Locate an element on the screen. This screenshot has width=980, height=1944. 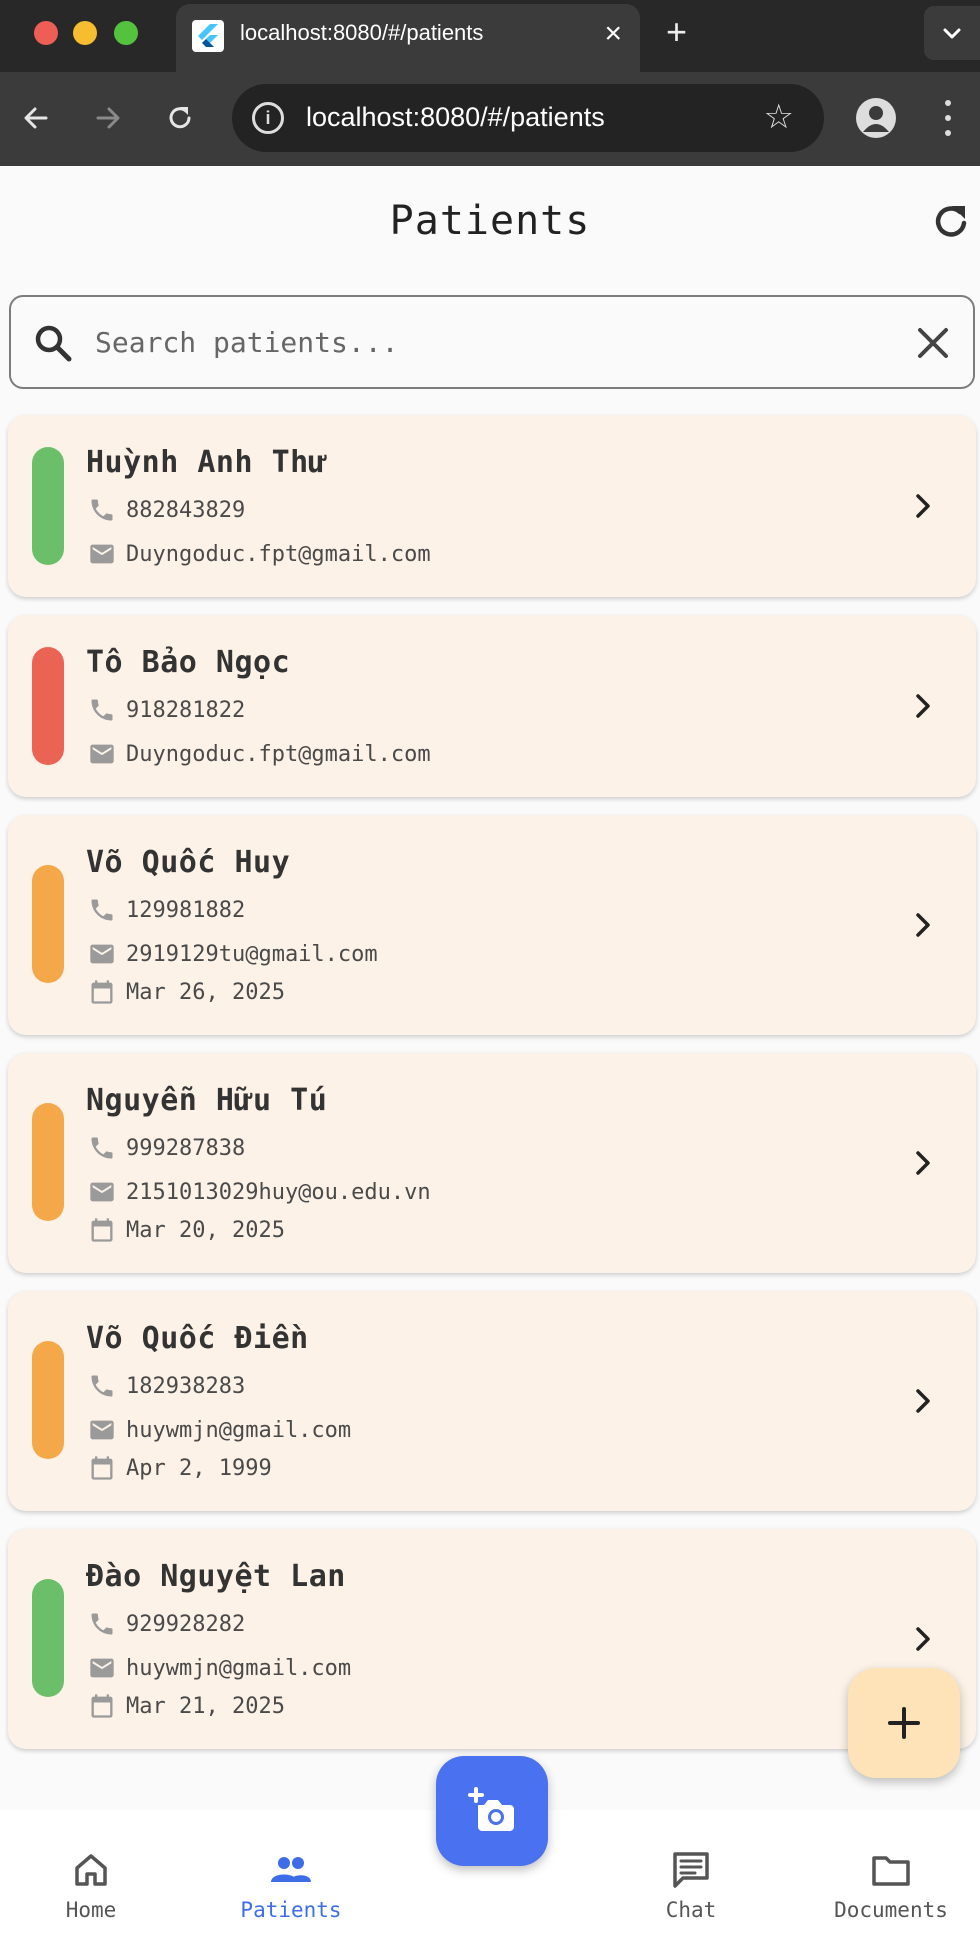
patient-date: Apr 2, 1999 is located at coordinates (199, 1468).